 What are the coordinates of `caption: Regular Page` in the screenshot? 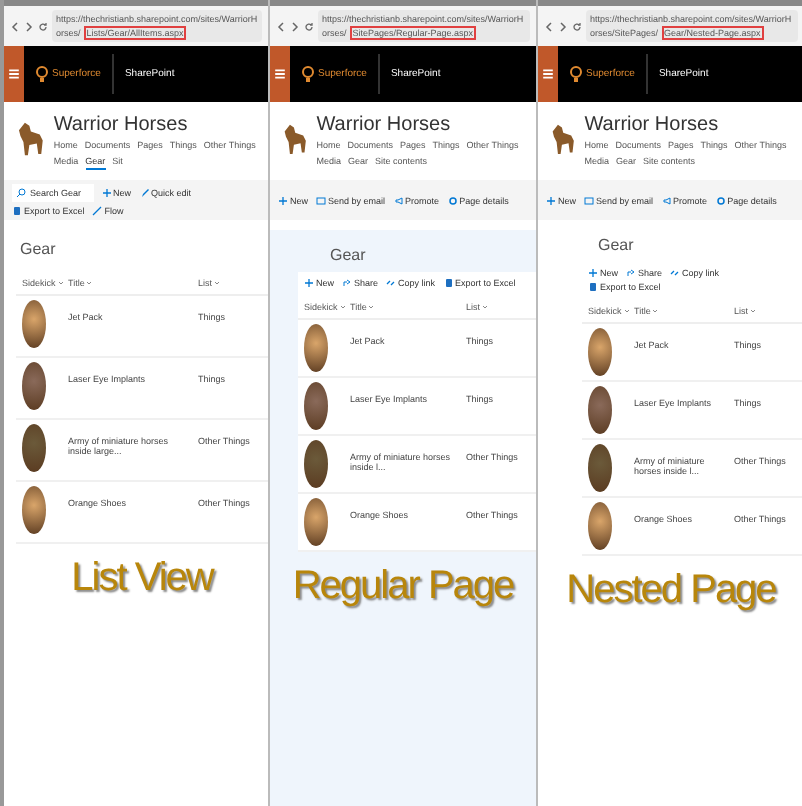 It's located at (403, 587).